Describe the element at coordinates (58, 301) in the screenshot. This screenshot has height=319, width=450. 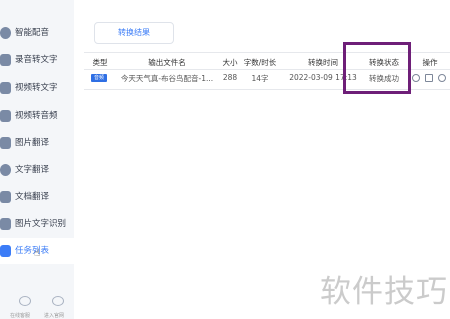
I see `website-icon` at that location.